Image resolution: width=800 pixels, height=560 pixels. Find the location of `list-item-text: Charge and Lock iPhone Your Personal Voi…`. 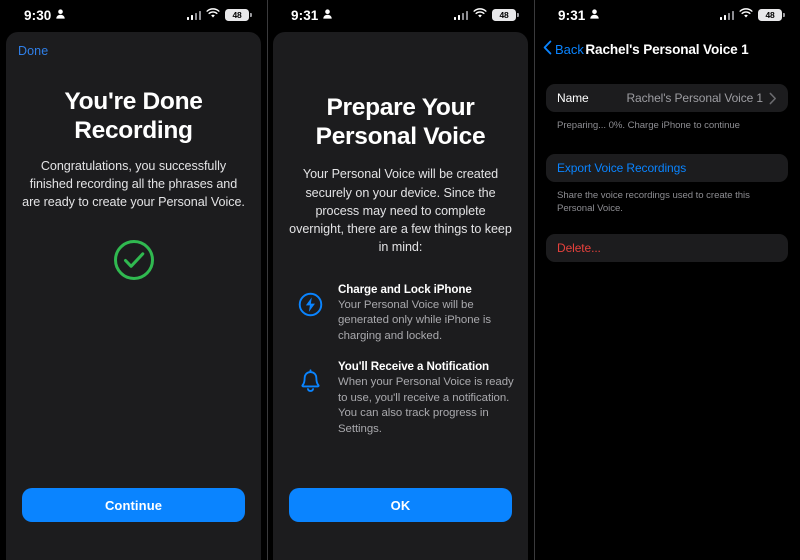

list-item-text: Charge and Lock iPhone Your Personal Voi… is located at coordinates (426, 314).